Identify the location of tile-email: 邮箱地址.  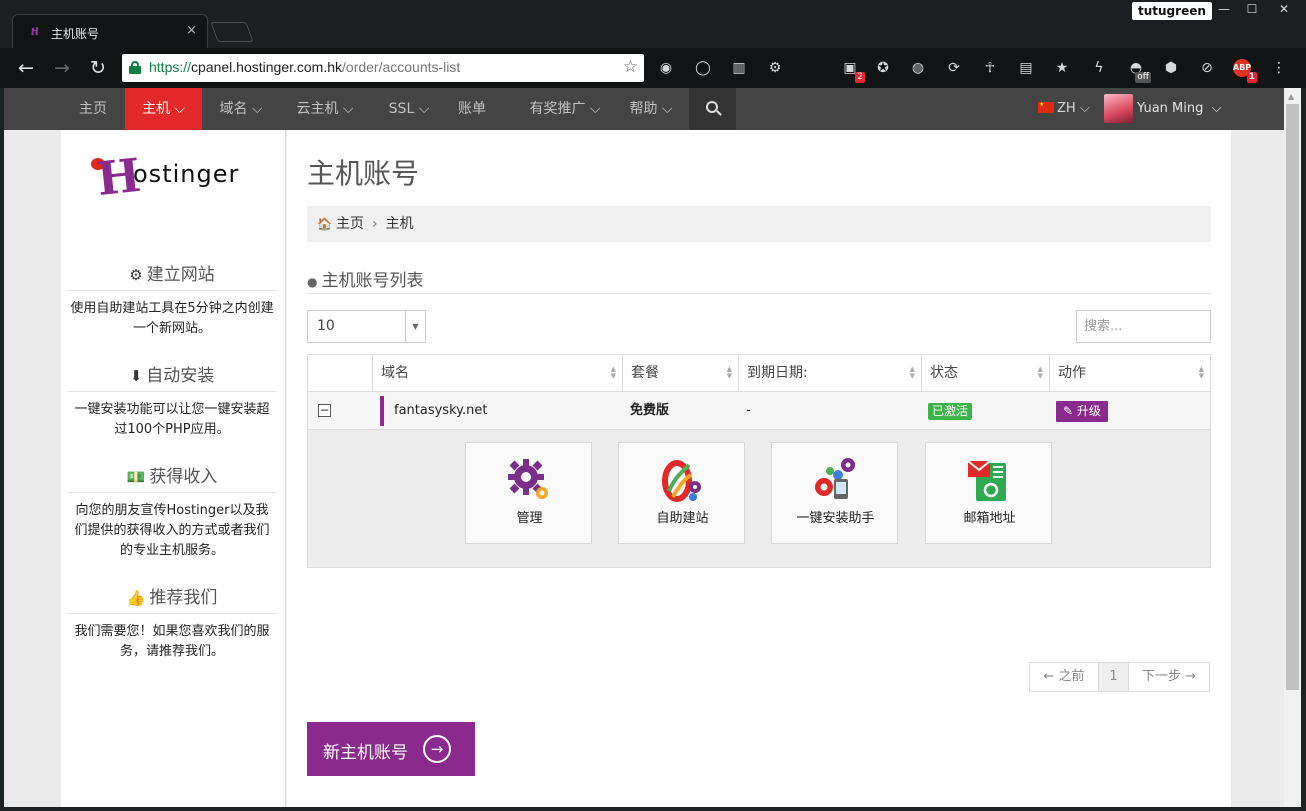
(988, 493).